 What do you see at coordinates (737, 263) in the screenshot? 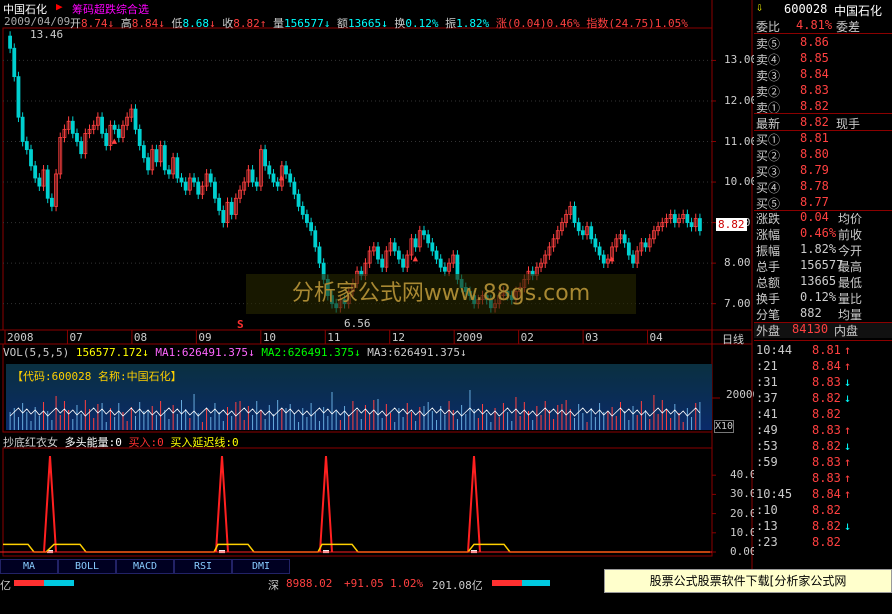
I see `price-tick-label: 8.00` at bounding box center [737, 263].